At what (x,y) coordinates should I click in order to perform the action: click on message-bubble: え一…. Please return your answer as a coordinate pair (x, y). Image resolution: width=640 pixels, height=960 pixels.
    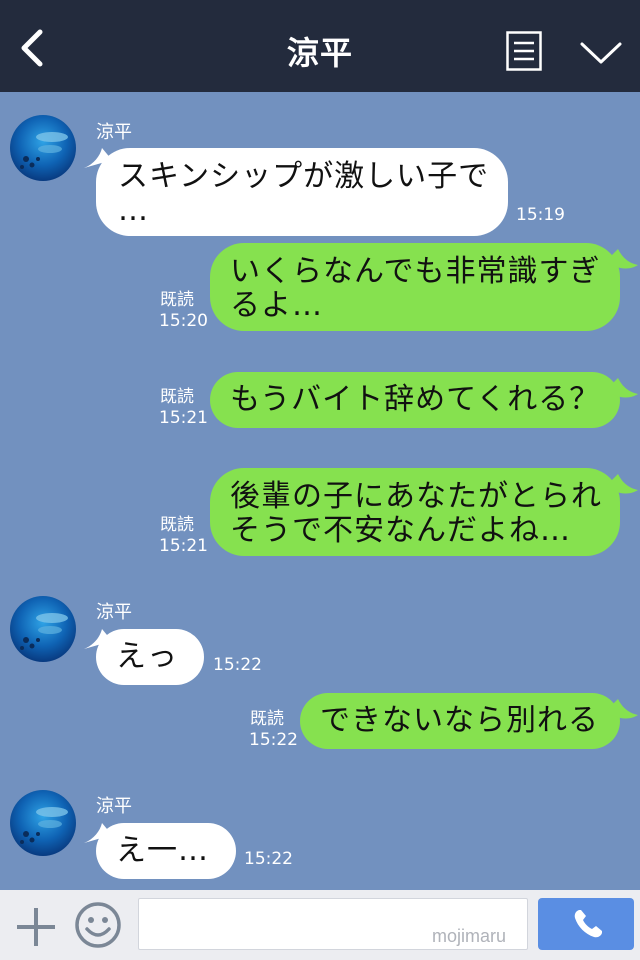
    Looking at the image, I should click on (166, 851).